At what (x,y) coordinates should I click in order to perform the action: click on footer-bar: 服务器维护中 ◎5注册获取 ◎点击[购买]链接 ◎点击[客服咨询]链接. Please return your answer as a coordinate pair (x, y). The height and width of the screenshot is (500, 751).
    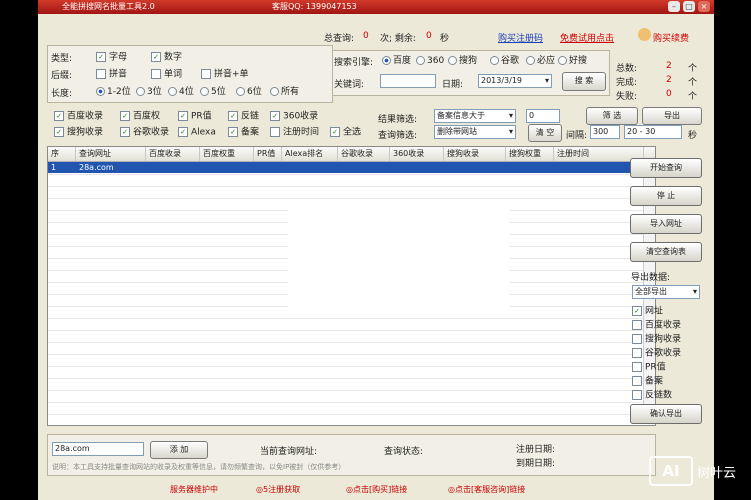
    Looking at the image, I should click on (376, 490).